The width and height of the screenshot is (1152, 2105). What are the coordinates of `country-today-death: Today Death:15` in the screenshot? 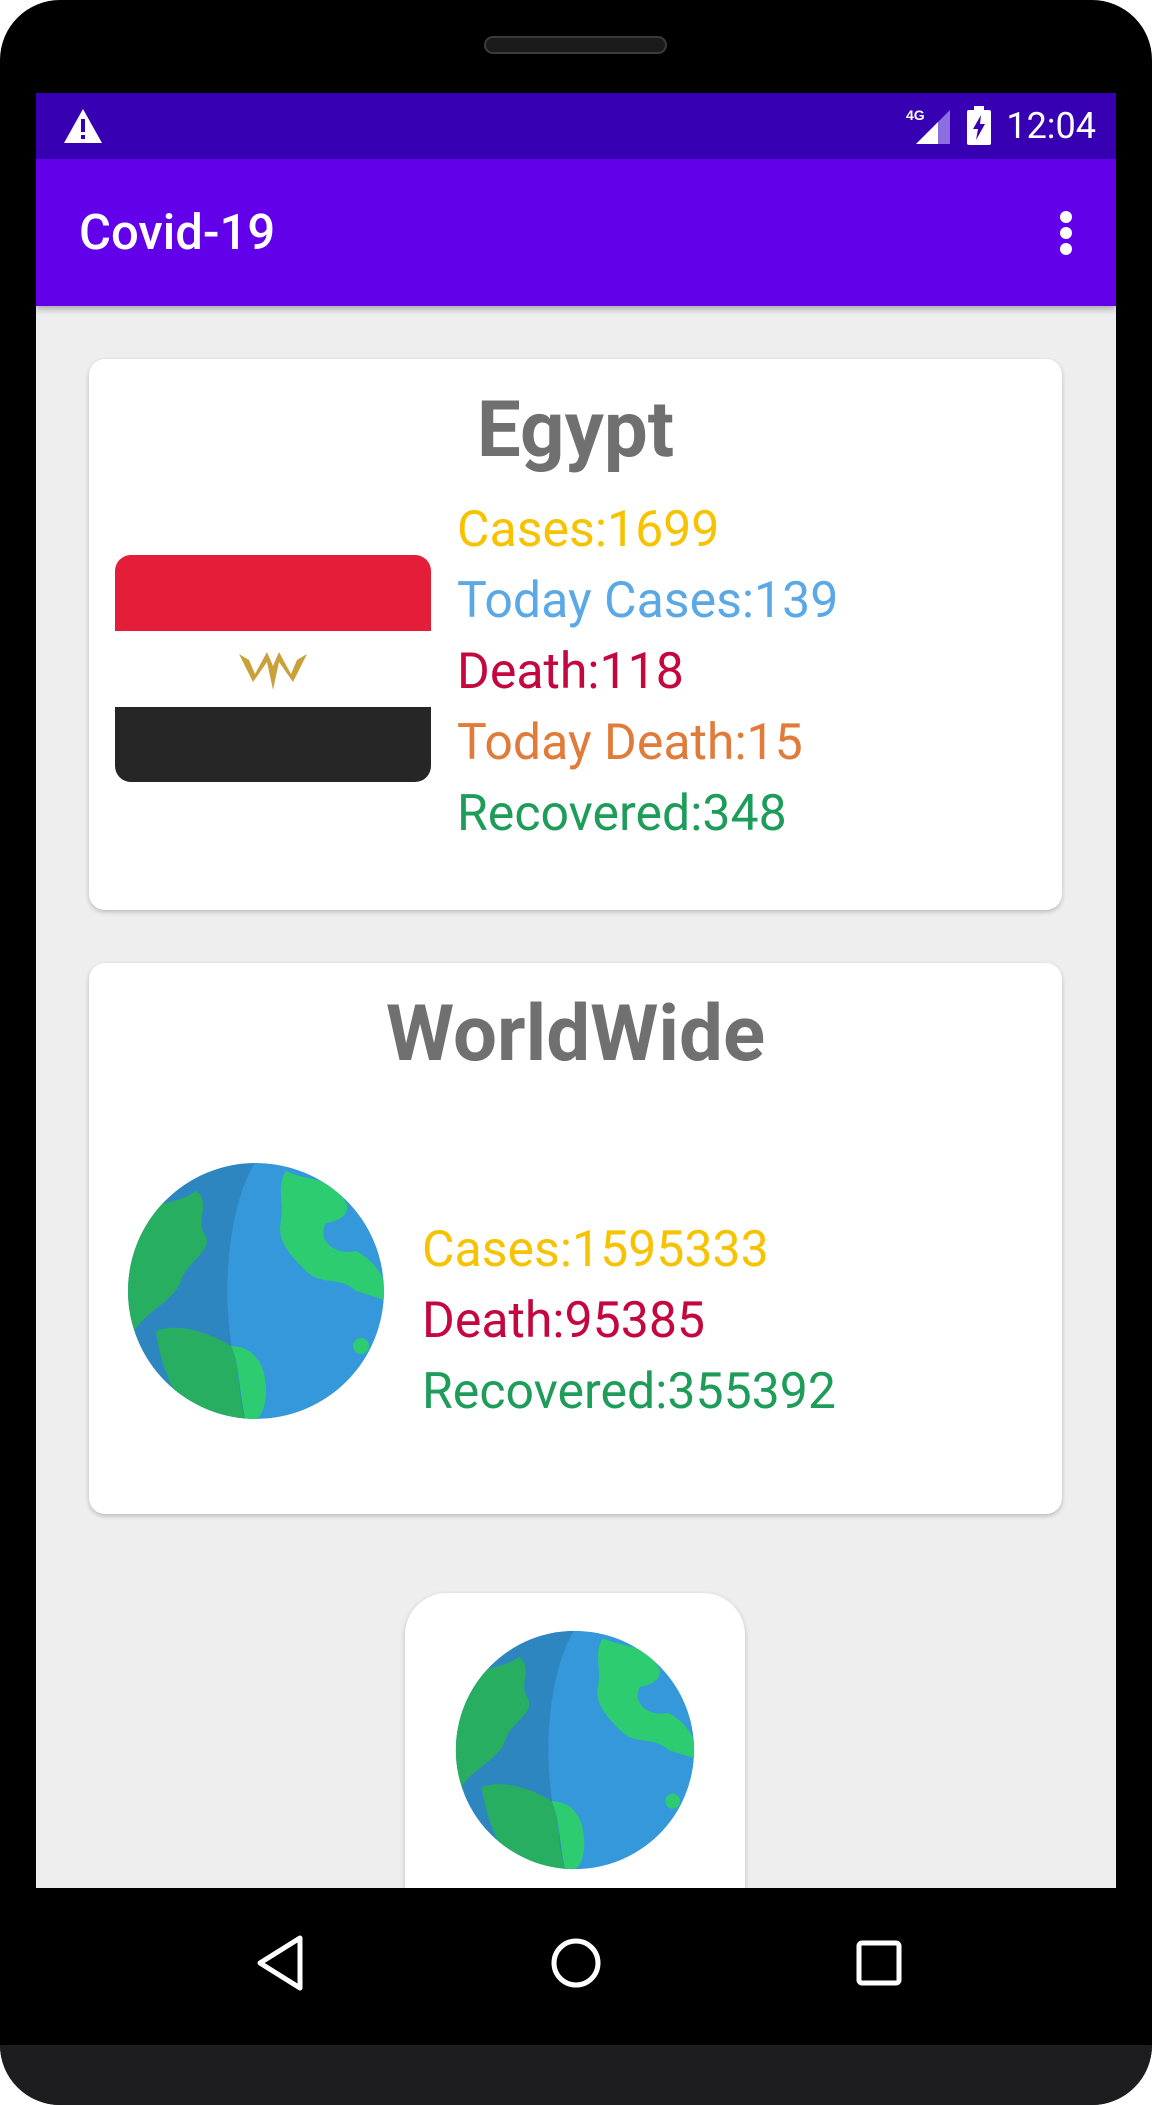 It's located at (630, 743).